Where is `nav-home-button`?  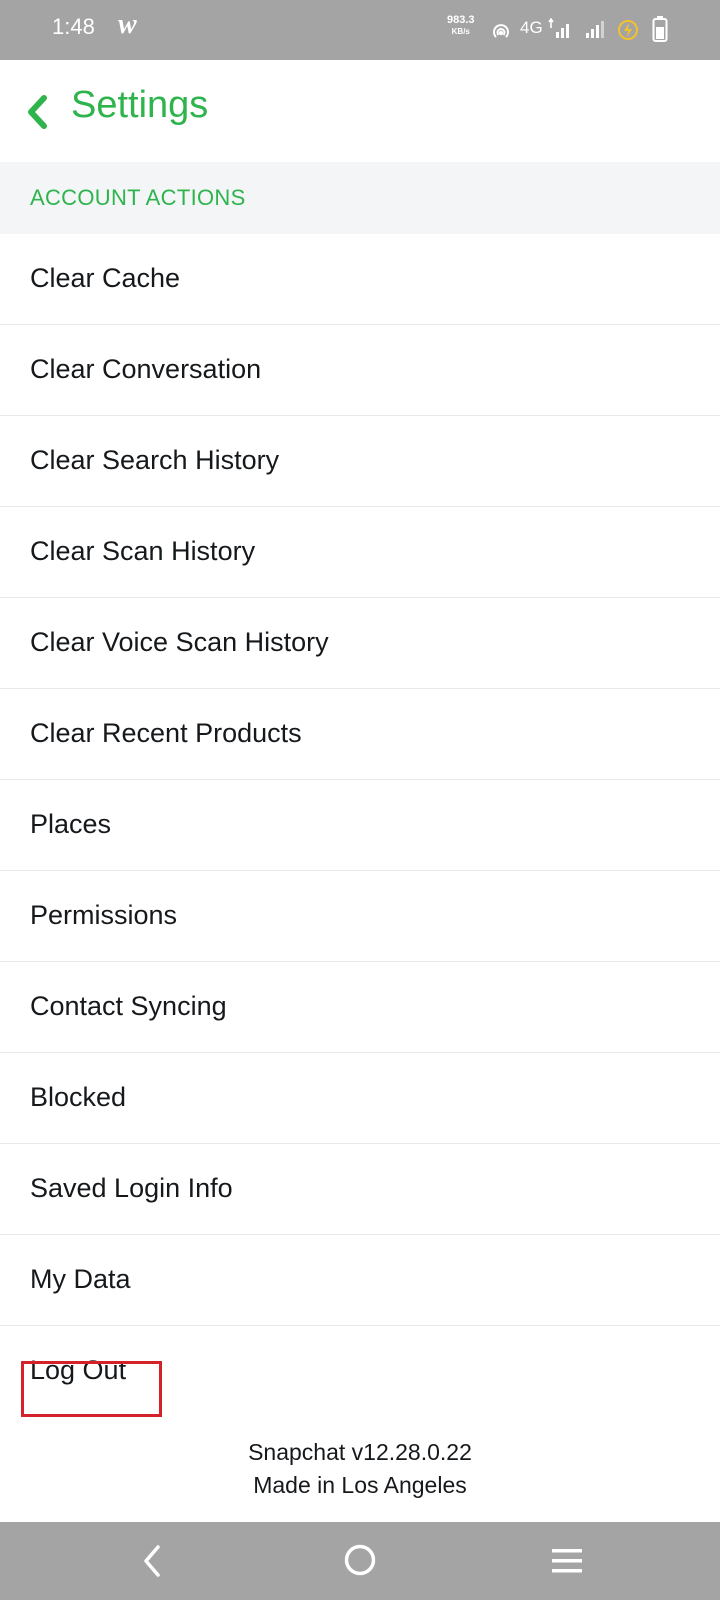
nav-home-button is located at coordinates (360, 1562).